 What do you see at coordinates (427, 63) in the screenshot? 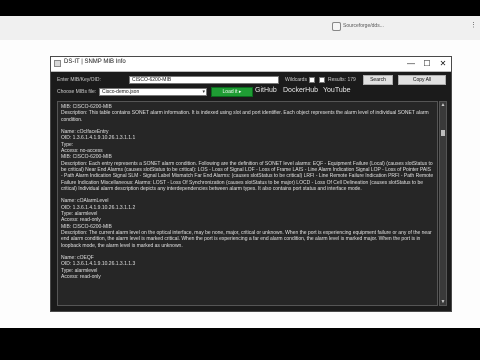
I see `maximize-icon: ☐` at bounding box center [427, 63].